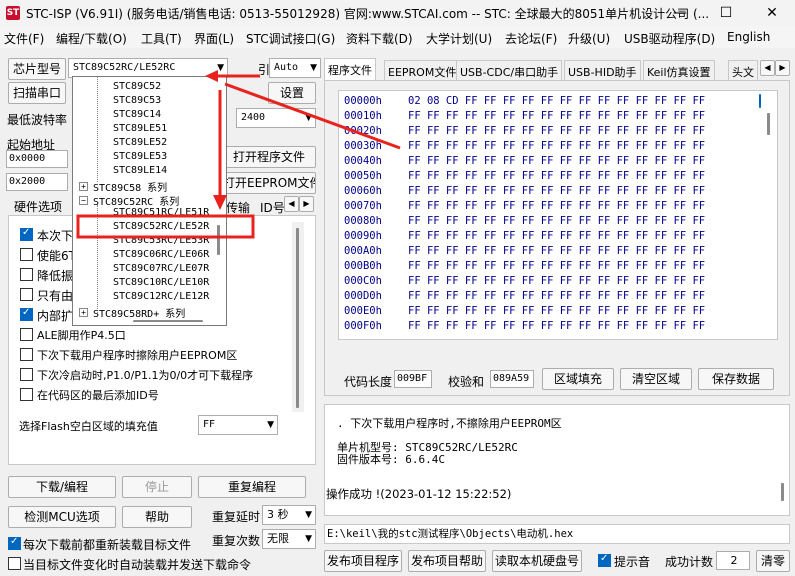 This screenshot has height=576, width=795. What do you see at coordinates (238, 154) in the screenshot?
I see `annotation-overlay` at bounding box center [238, 154].